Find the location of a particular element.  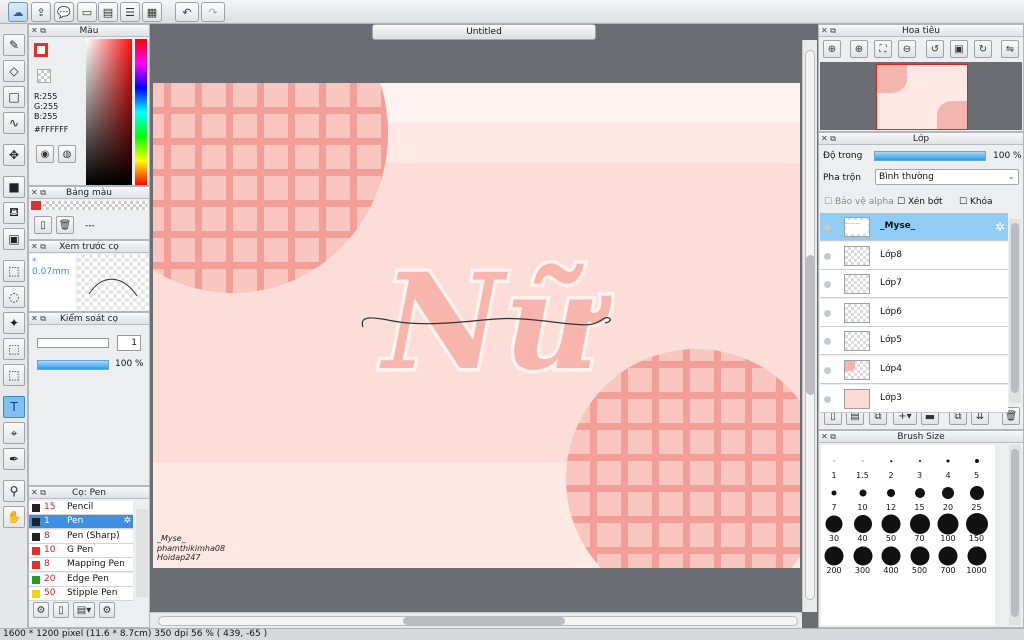

brush-item: 20 Edge Pen is located at coordinates (81, 579).